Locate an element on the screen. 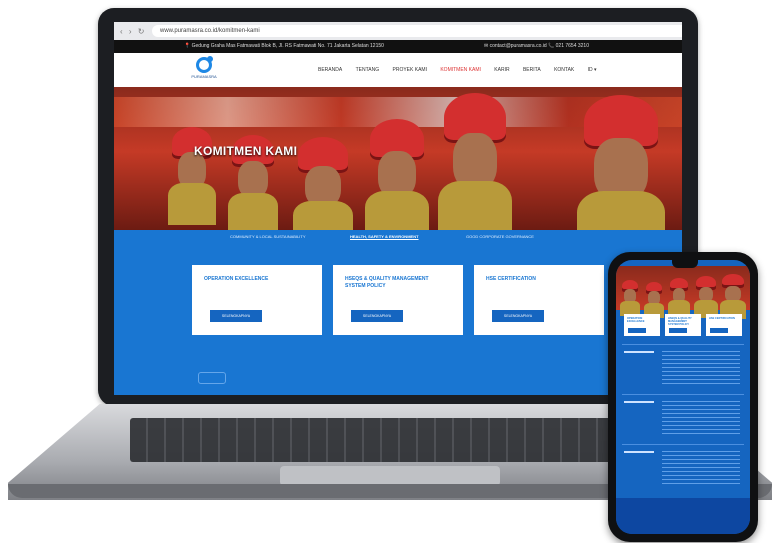 The width and height of the screenshot is (780, 543). scroll-down-icon is located at coordinates (212, 378).